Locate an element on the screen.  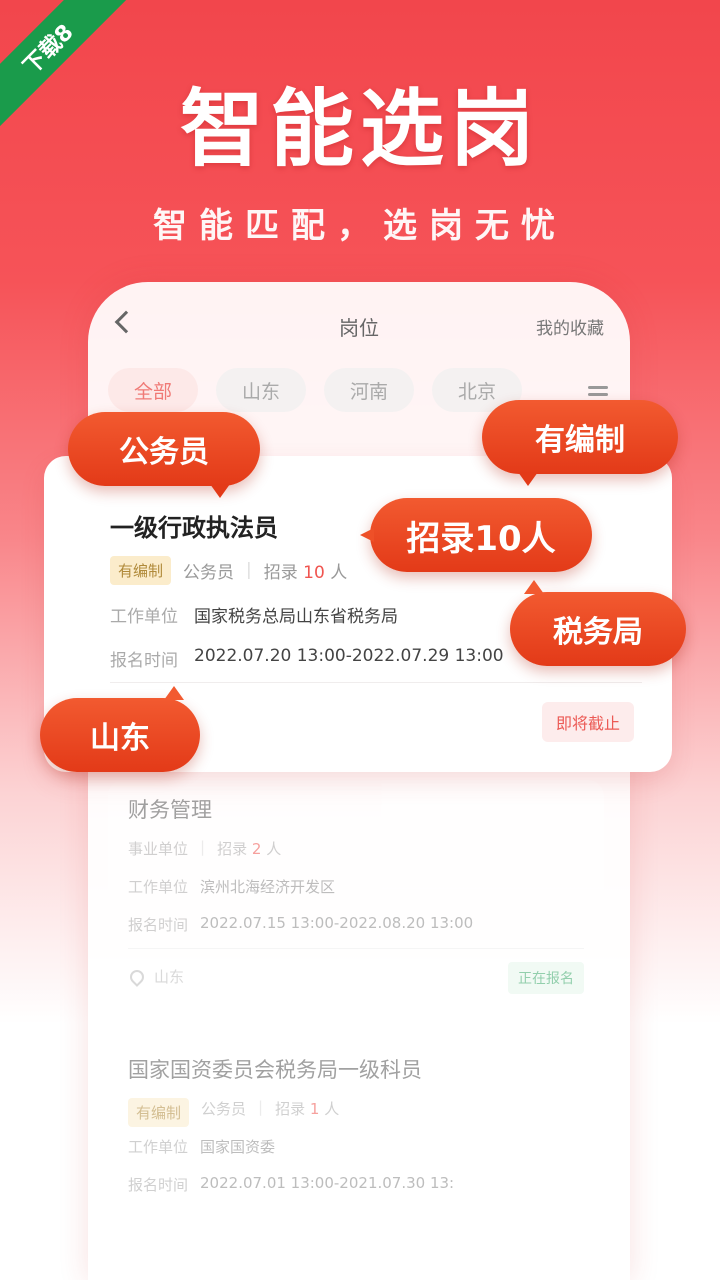
status-badge: 即将截止 is located at coordinates (587, 722).